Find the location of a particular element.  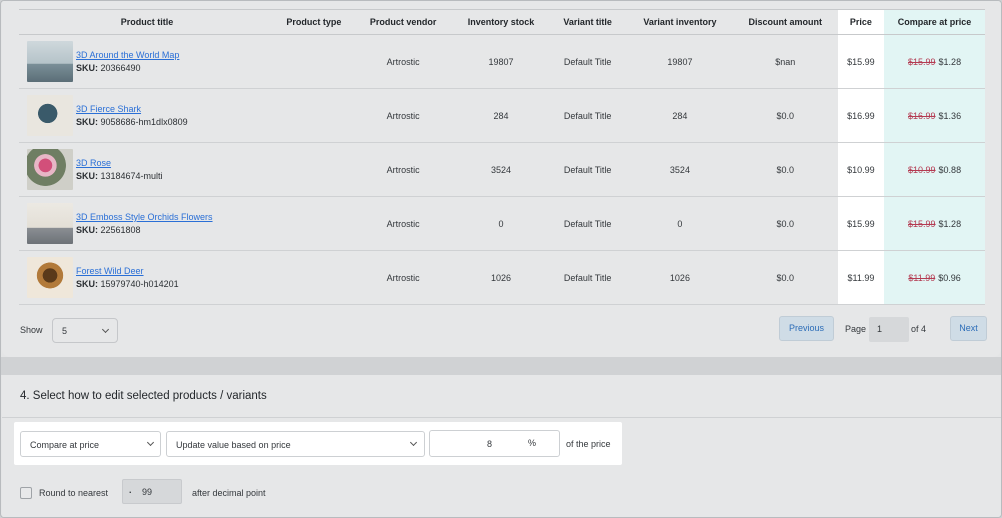

cell-inventory-stock: 19807 is located at coordinates (501, 61).